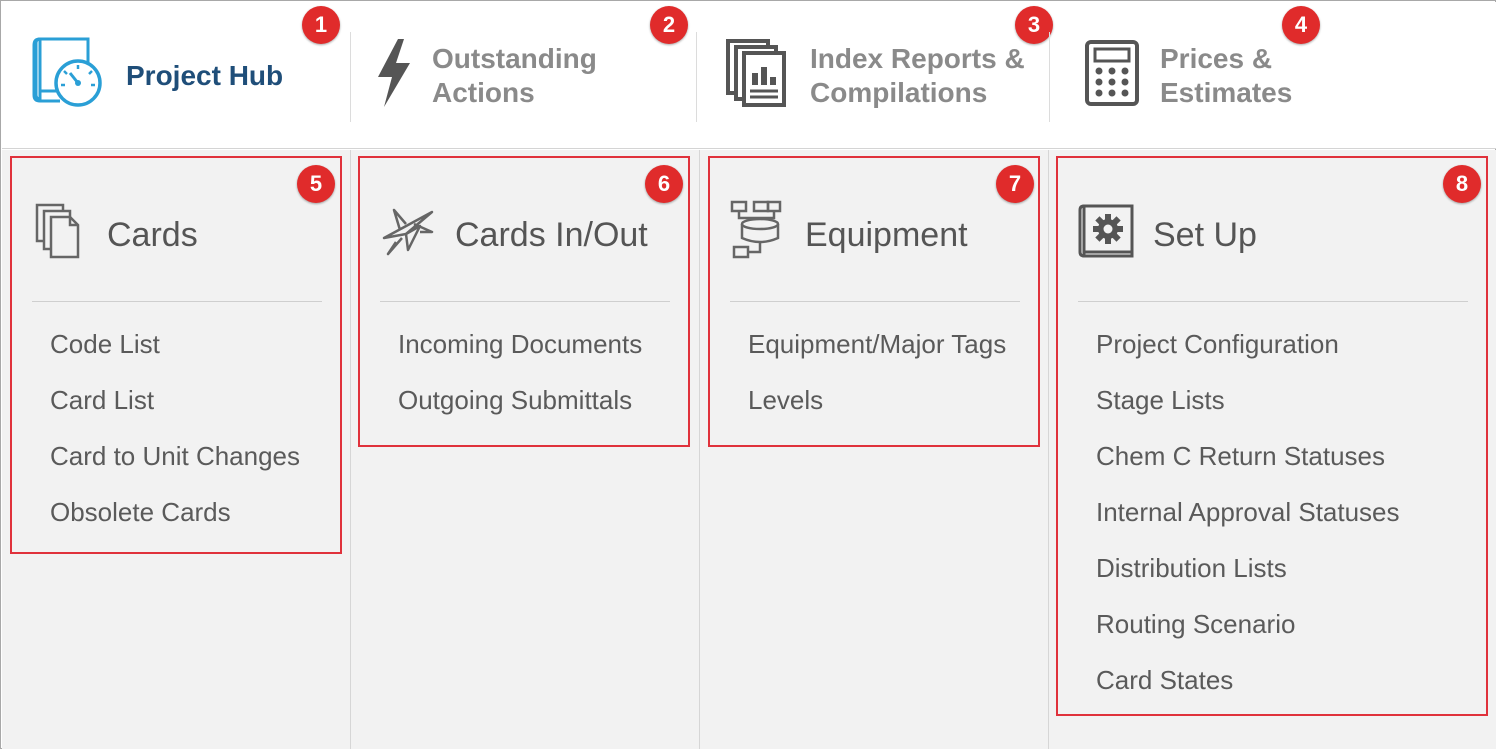  I want to click on panel-title: Cards In/Out, so click(551, 235).